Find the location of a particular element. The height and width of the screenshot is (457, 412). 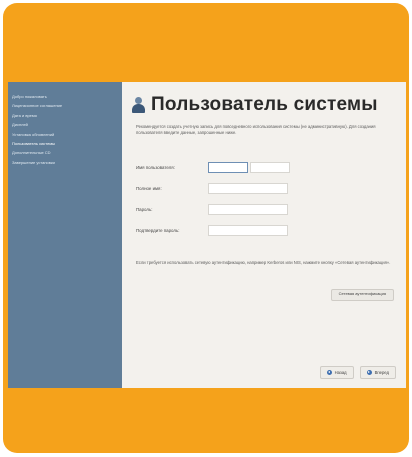

fullname-row: Полное имя: is located at coordinates (271, 188).